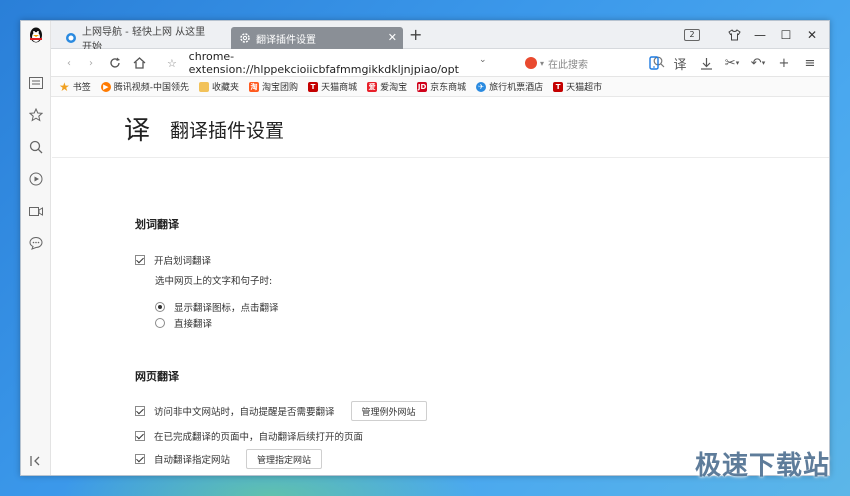  Describe the element at coordinates (140, 40) in the screenshot. I see `tab-navigation: 上网导航 - 轻快上网 从这里开始` at that location.